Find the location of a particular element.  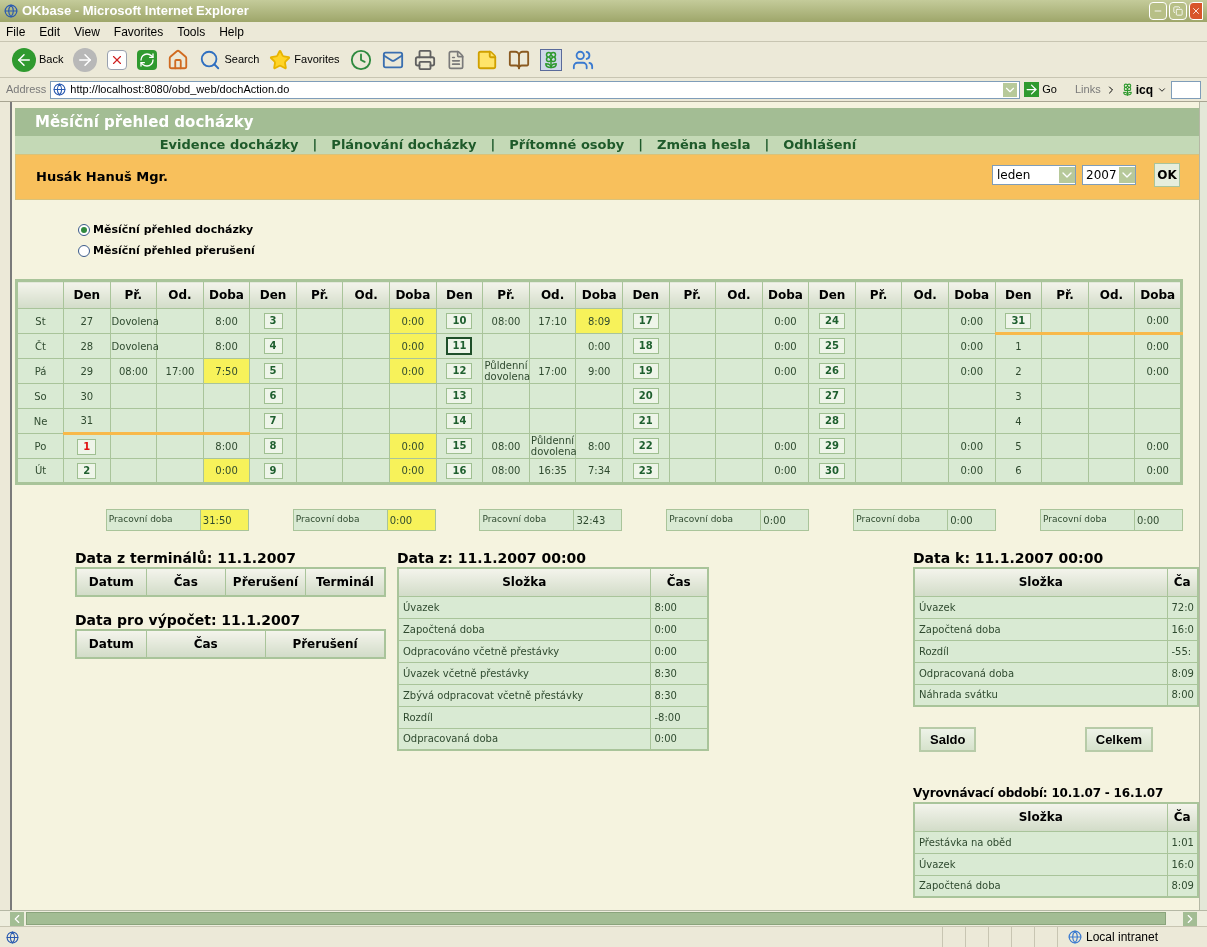

minimize-button is located at coordinates (1158, 11).